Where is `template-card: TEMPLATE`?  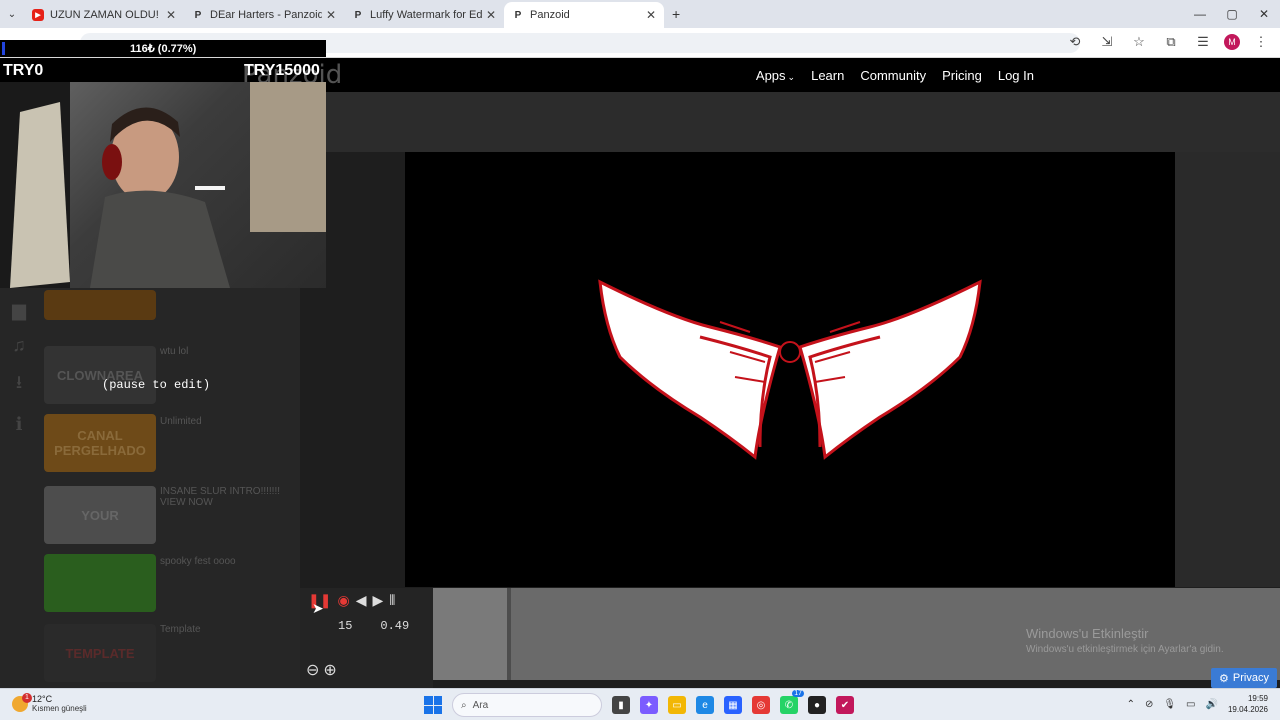 template-card: TEMPLATE is located at coordinates (100, 653).